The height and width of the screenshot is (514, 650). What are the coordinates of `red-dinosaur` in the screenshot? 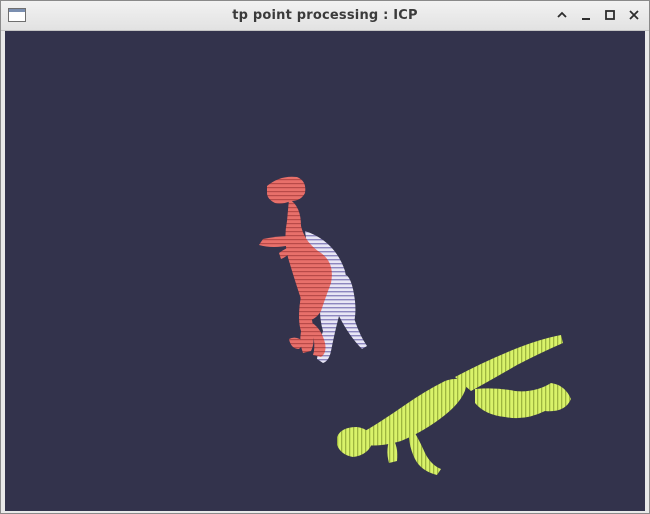 It's located at (295, 266).